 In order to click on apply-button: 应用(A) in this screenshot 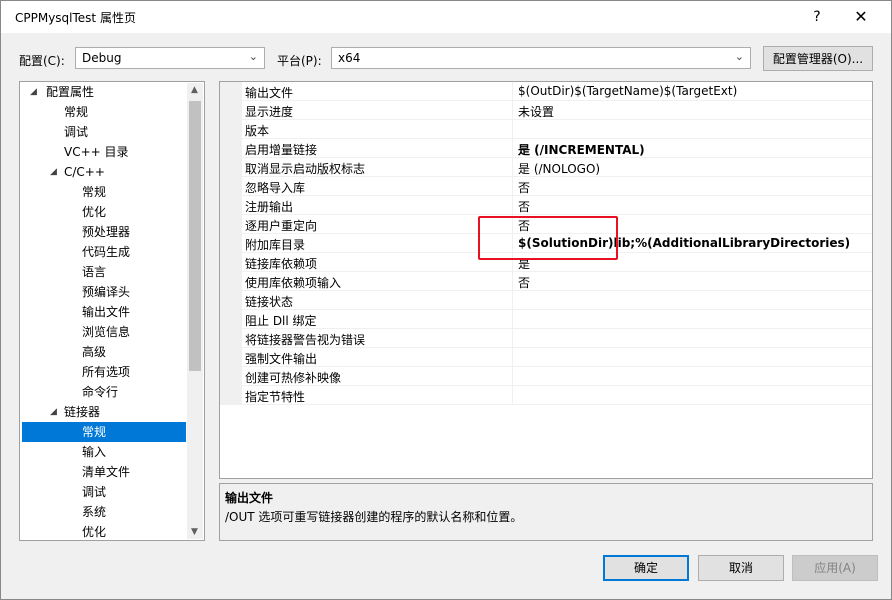, I will do `click(835, 568)`.